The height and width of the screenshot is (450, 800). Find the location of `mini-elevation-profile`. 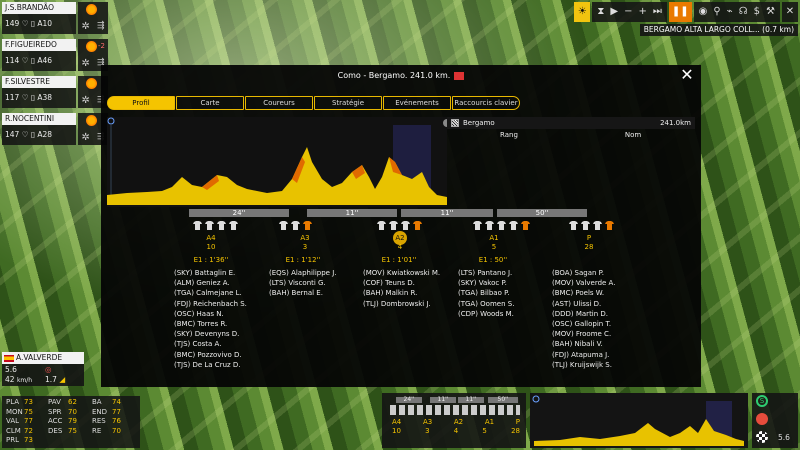

mini-elevation-profile is located at coordinates (639, 420).